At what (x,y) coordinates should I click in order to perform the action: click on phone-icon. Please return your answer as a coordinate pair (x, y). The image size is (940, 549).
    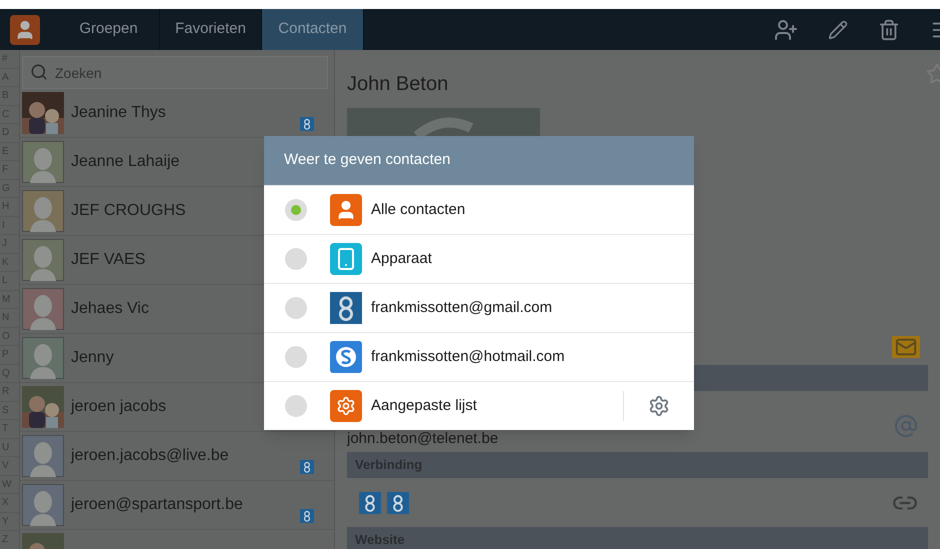
    Looking at the image, I should click on (346, 259).